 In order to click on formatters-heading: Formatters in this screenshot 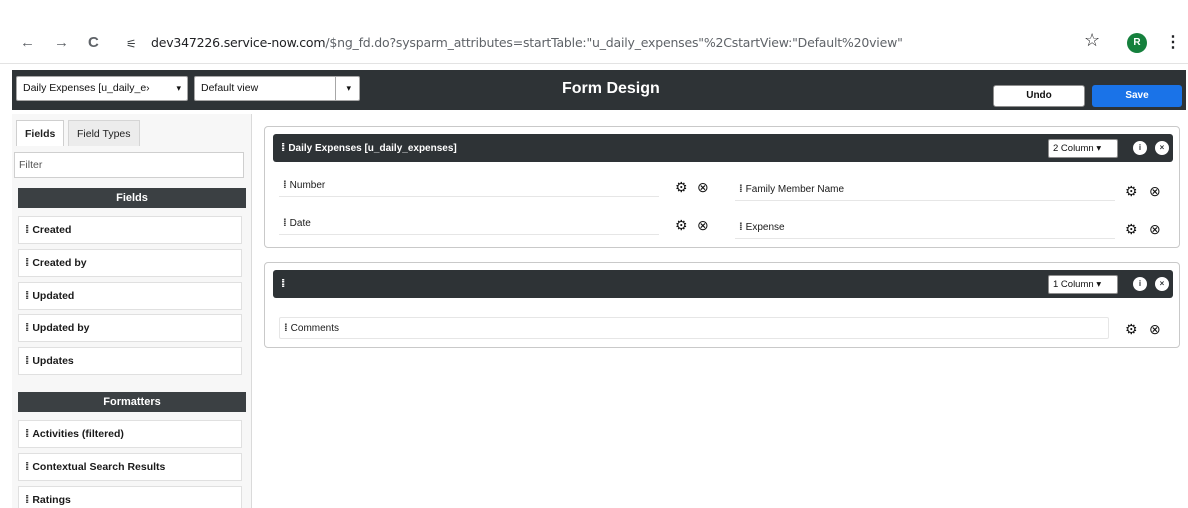, I will do `click(132, 402)`.